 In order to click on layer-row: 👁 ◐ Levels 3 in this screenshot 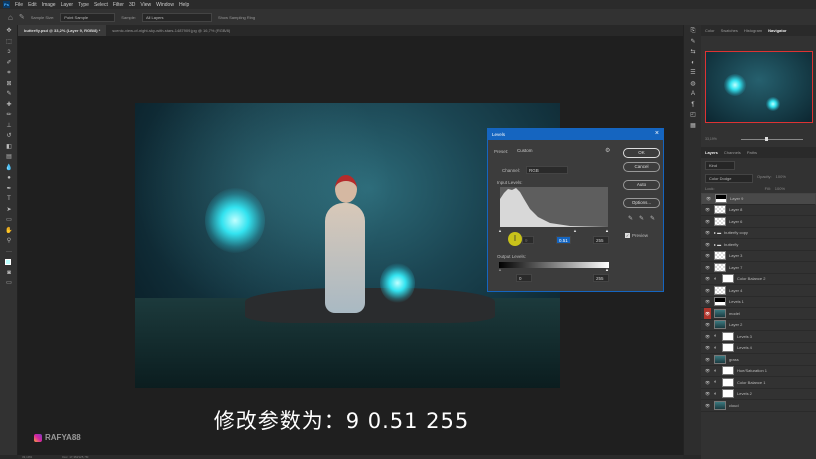, I will do `click(758, 337)`.